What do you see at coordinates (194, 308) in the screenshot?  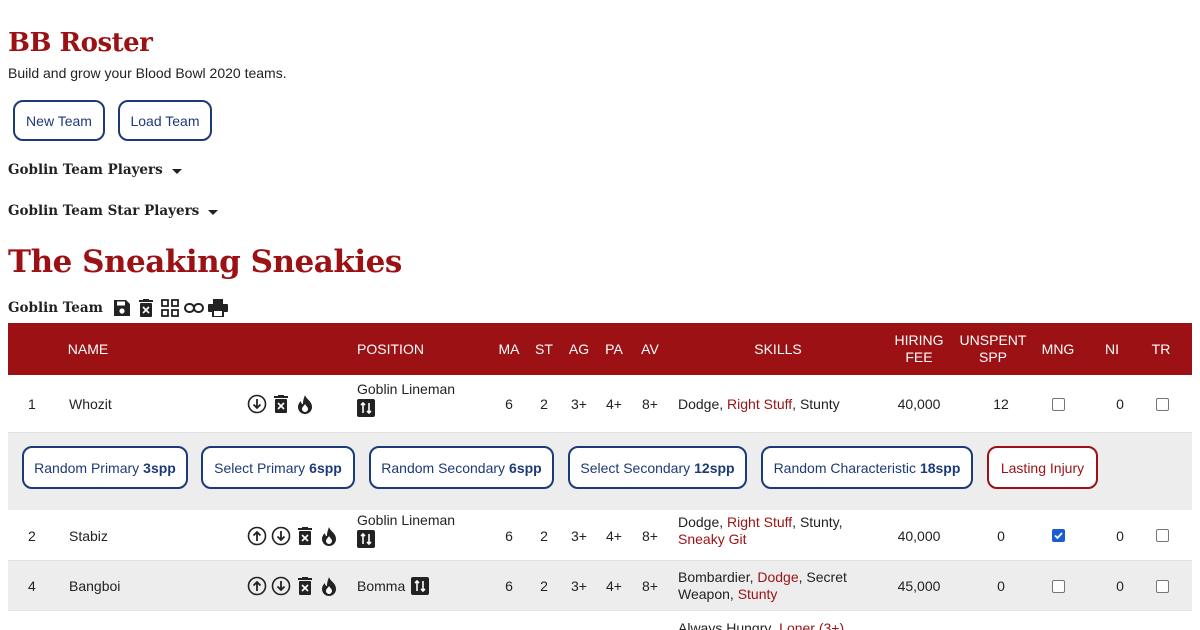 I see `link-icon` at bounding box center [194, 308].